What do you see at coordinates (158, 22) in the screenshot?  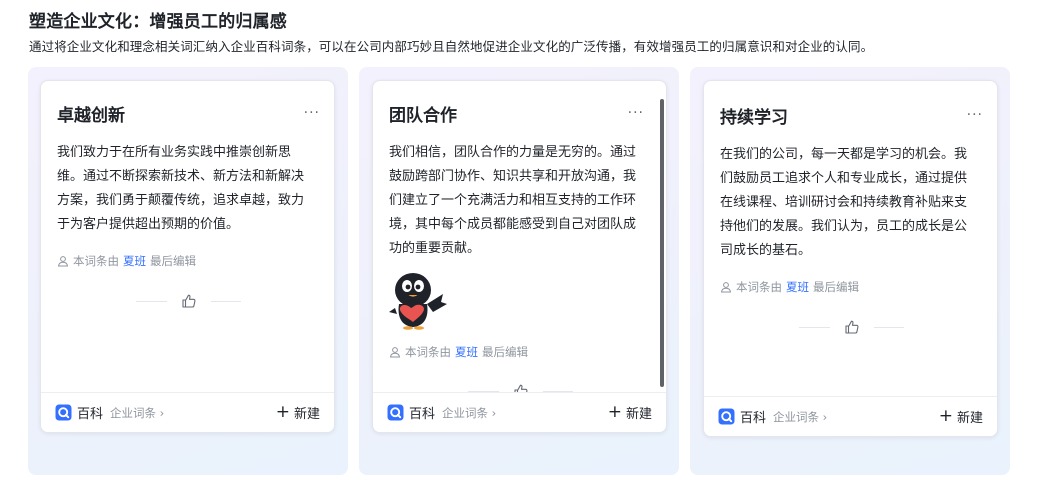 I see `page-title: 塑造企业文化：增强员工的归属感` at bounding box center [158, 22].